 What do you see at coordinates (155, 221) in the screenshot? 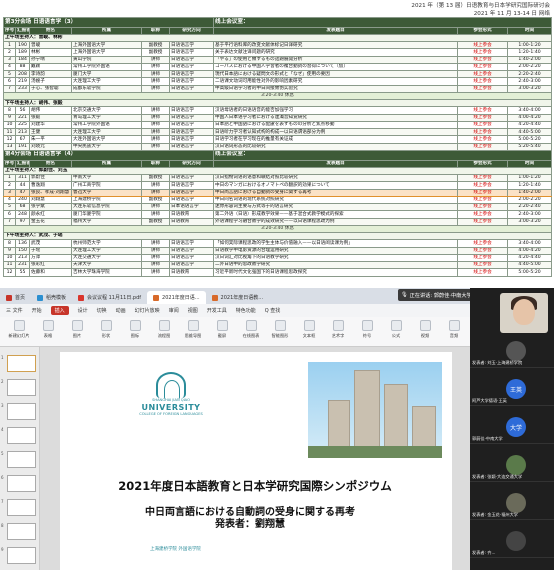
I see `table-cell: 副教授` at bounding box center [155, 221].